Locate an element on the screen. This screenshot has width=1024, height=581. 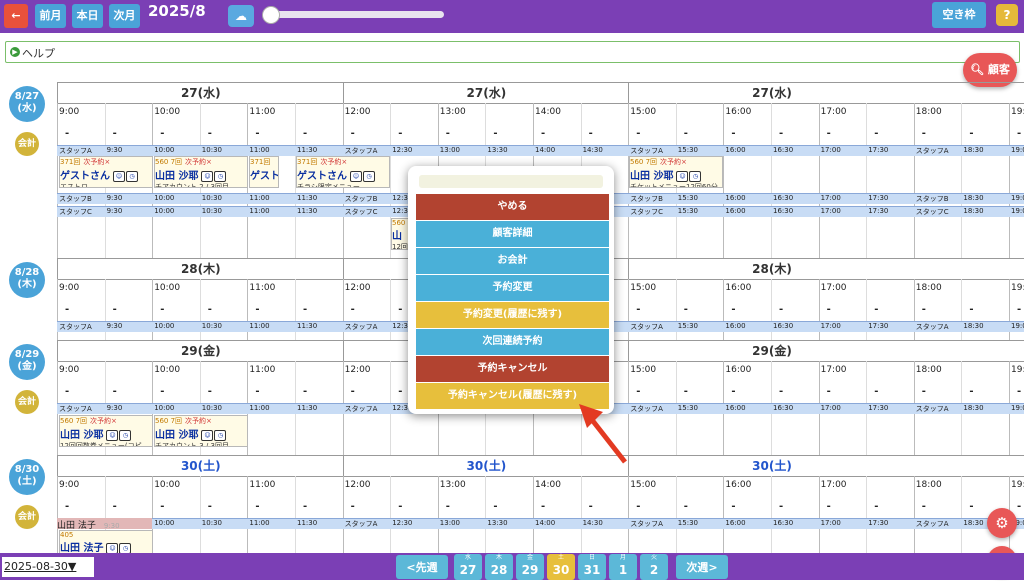
today-button: 本日 is located at coordinates (87, 16).